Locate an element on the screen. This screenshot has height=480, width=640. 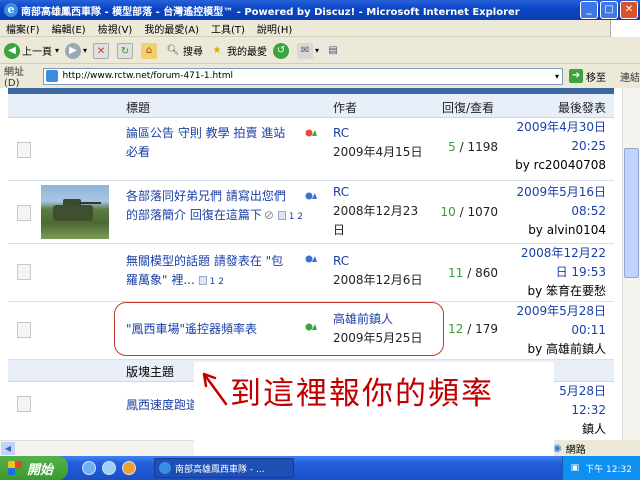
toolbar: ◀ 上一頁 ▾ ▶ ▾ ✕ ↻ ⌂ 🔍︎ 搜尋 ★ 我的最愛 ↺ ✉ ▾ ▤ is located at coordinates (320, 51).